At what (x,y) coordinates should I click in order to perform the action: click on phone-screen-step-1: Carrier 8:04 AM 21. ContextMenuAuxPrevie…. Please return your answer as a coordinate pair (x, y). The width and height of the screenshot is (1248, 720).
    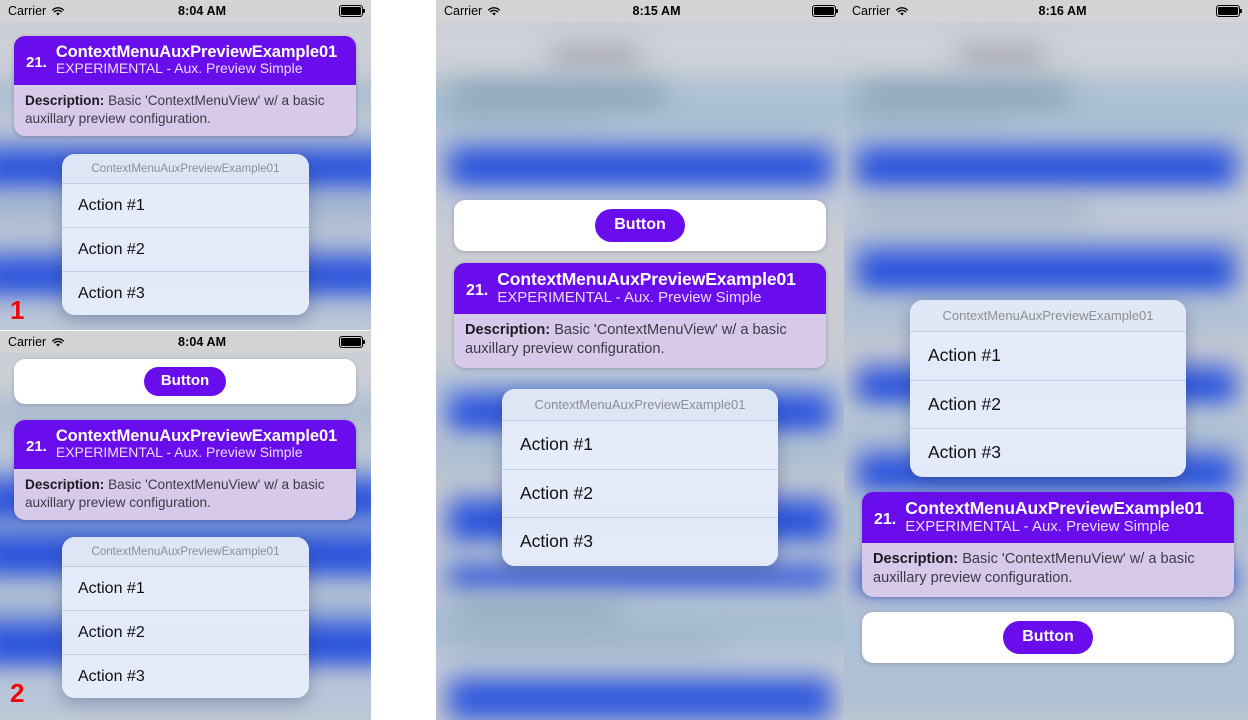
    Looking at the image, I should click on (185, 165).